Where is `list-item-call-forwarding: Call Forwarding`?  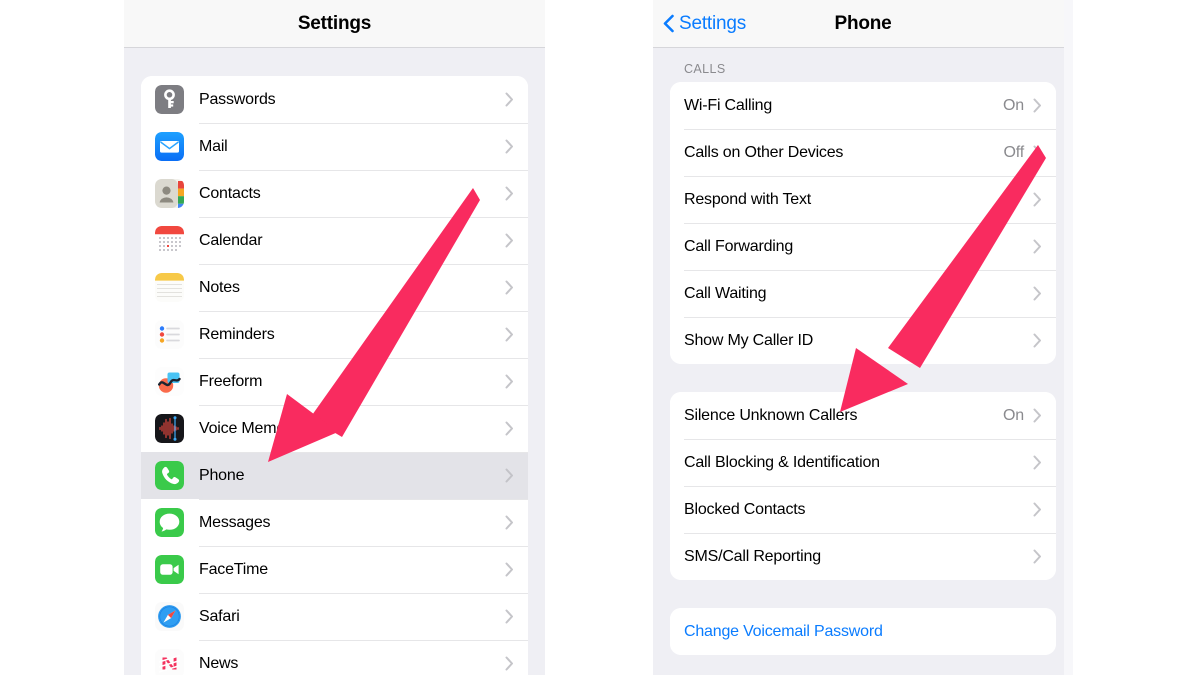
list-item-call-forwarding: Call Forwarding is located at coordinates (863, 246).